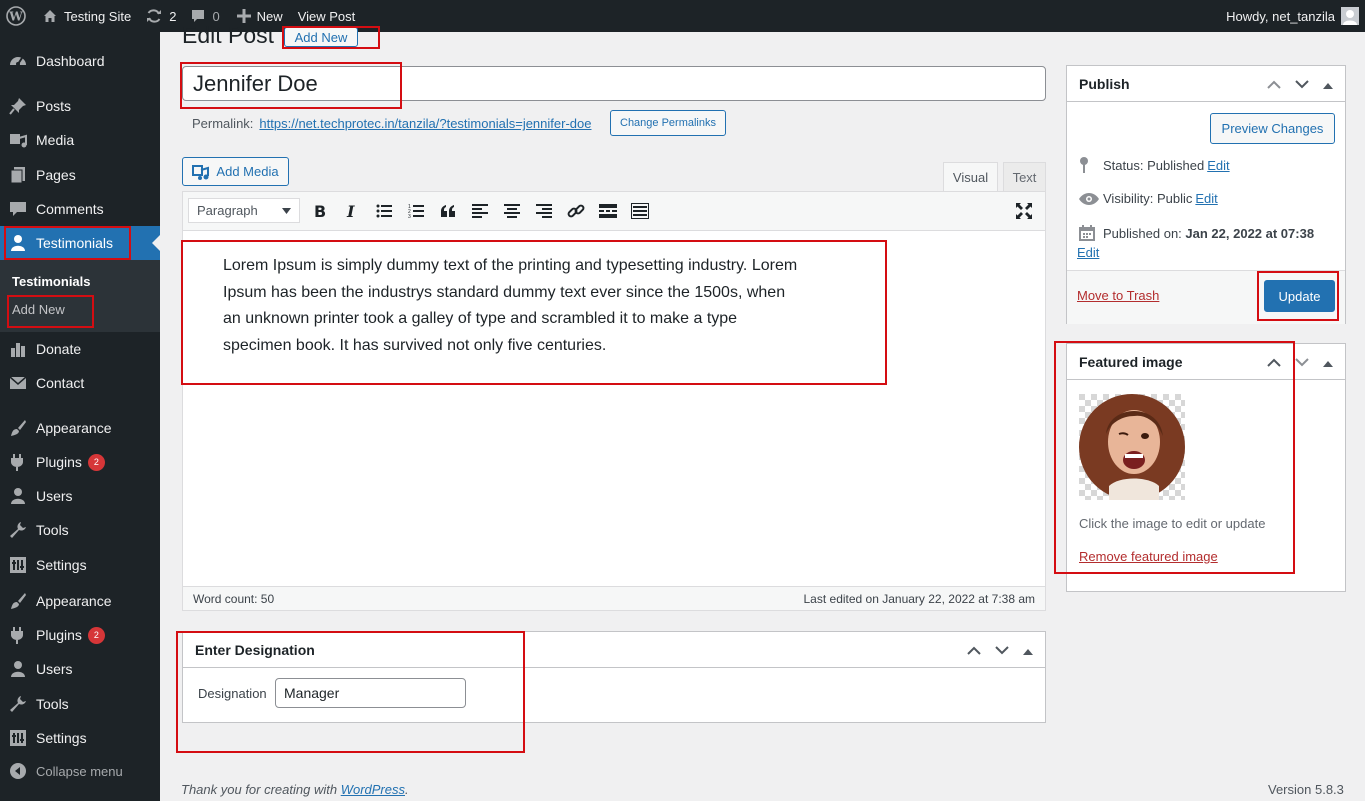 The width and height of the screenshot is (1365, 801). I want to click on sidebar-item-label: Appearance, so click(74, 428).